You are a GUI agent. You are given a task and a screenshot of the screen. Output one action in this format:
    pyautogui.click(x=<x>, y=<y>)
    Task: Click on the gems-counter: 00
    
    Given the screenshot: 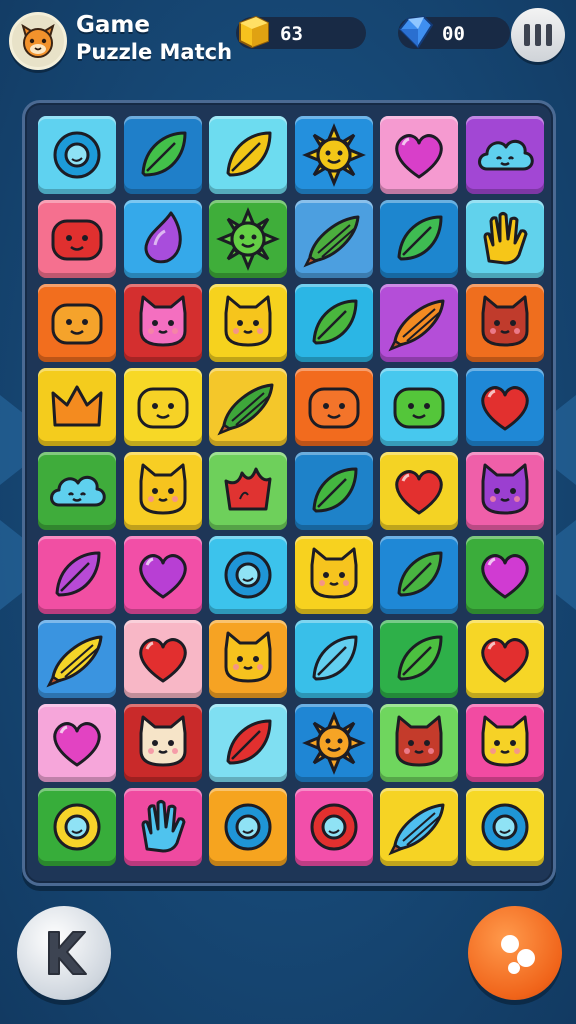 What is the action you would take?
    pyautogui.click(x=454, y=32)
    